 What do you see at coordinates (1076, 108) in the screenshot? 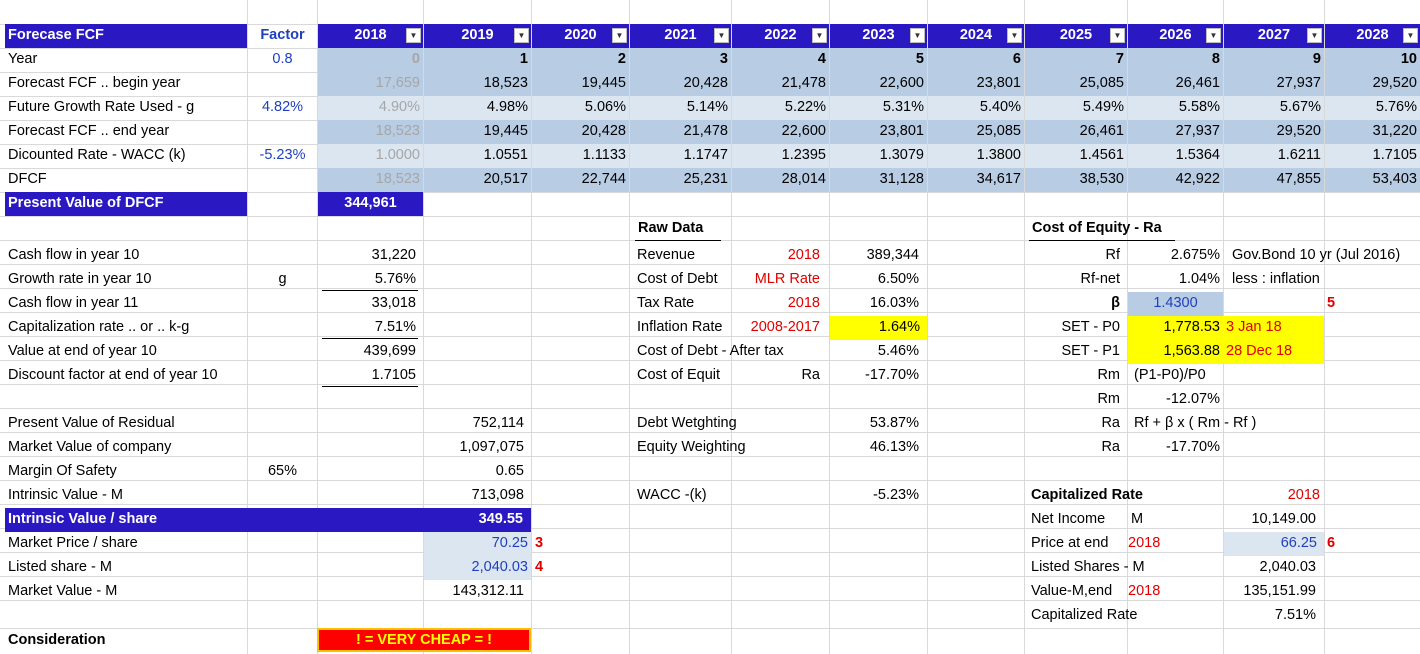
I see `forecast-cell: 5.49%` at bounding box center [1076, 108].